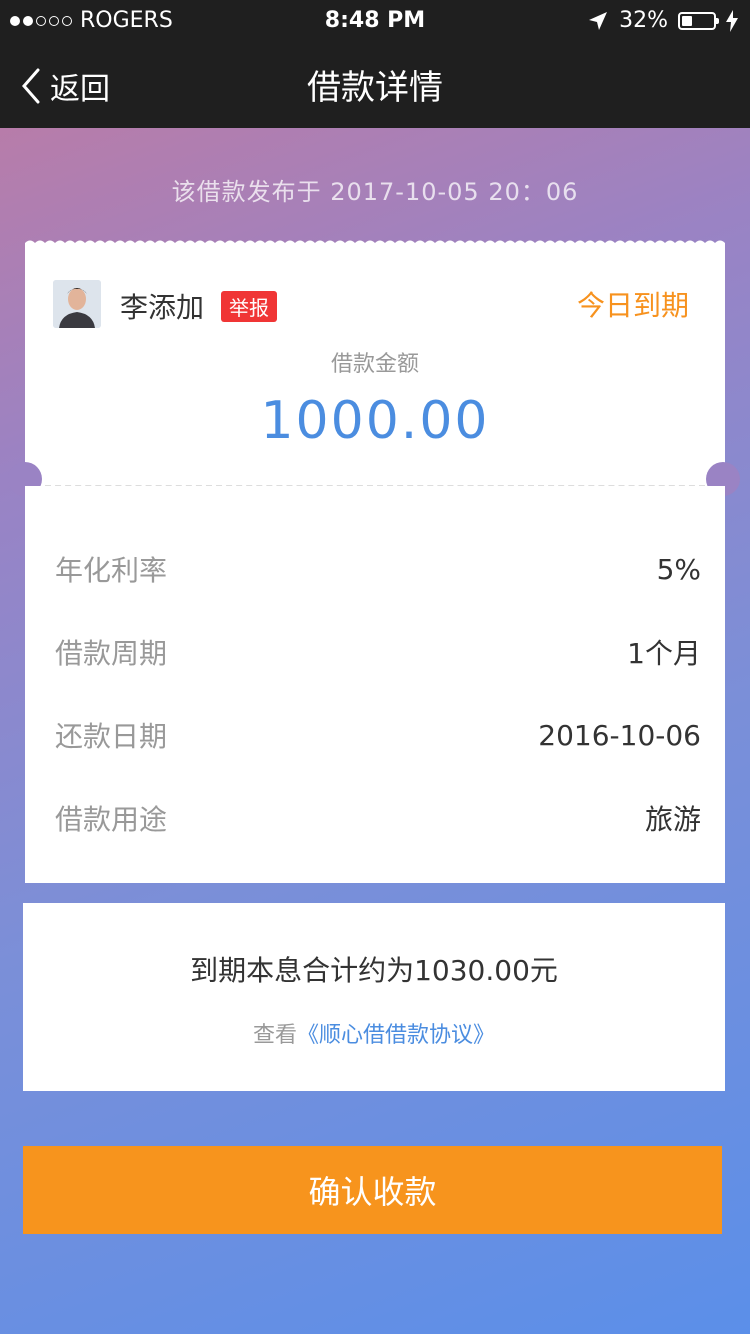 Image resolution: width=750 pixels, height=1334 pixels. Describe the element at coordinates (77, 304) in the screenshot. I see `avatar` at that location.